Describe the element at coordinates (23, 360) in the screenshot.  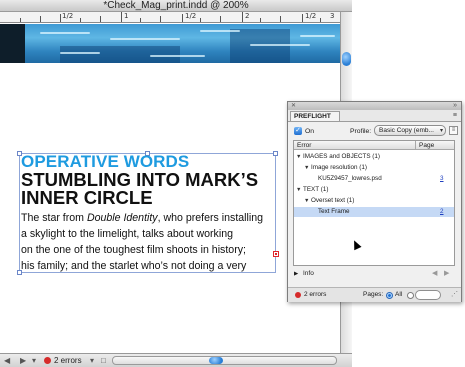
I see `page-next-icon: ▶` at that location.